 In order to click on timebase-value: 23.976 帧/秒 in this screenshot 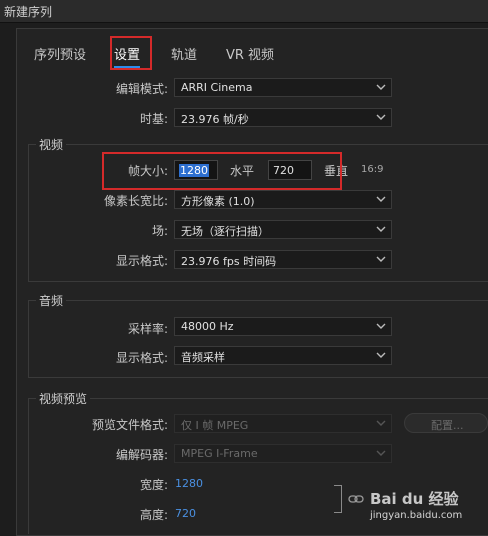, I will do `click(215, 119)`.